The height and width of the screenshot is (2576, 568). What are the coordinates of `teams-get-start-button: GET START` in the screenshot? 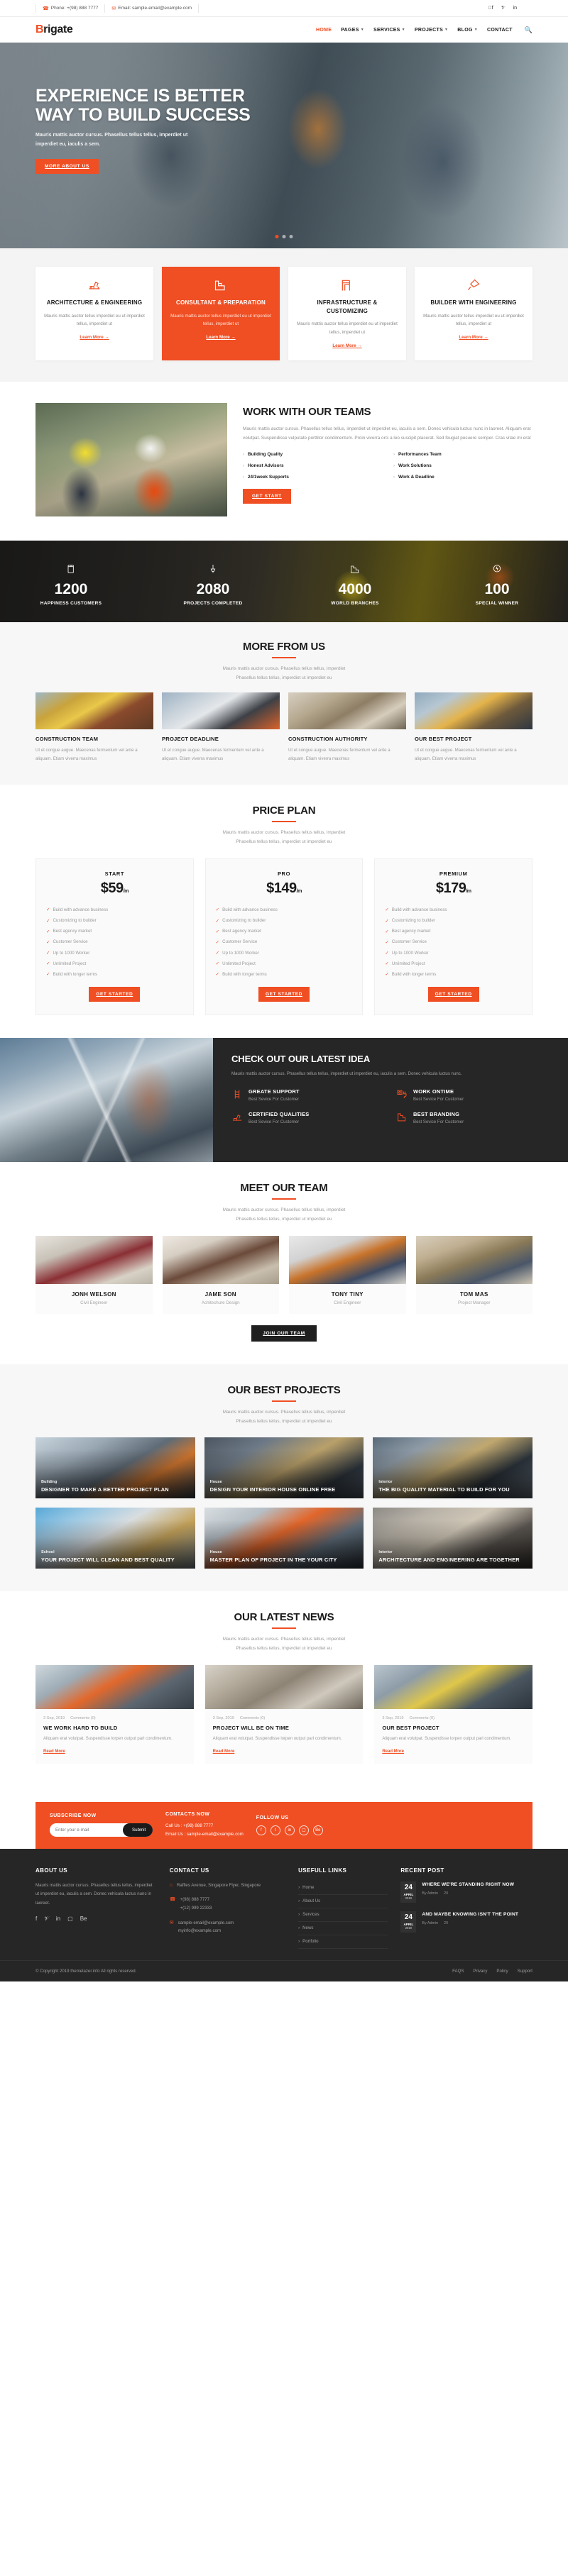 It's located at (267, 496).